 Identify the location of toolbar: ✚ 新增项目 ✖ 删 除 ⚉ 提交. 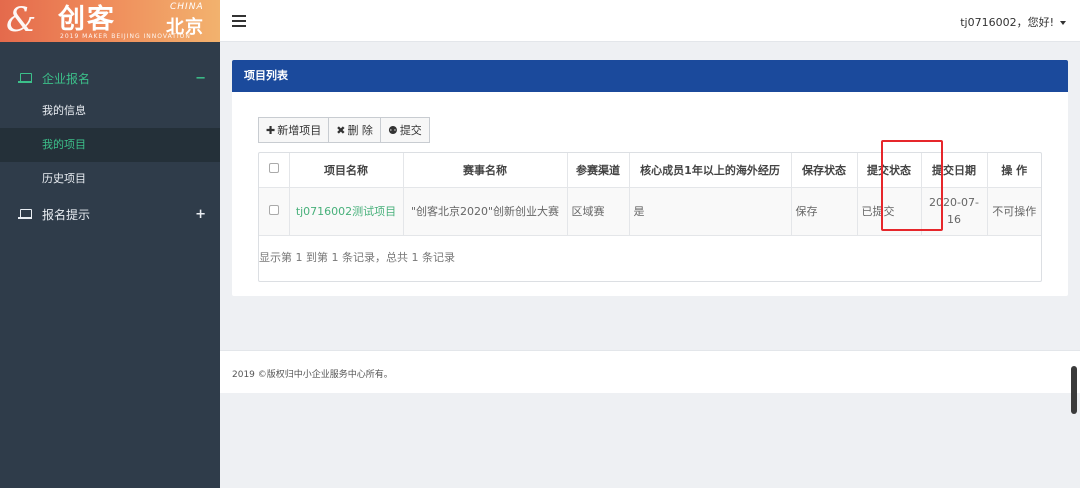
(344, 130).